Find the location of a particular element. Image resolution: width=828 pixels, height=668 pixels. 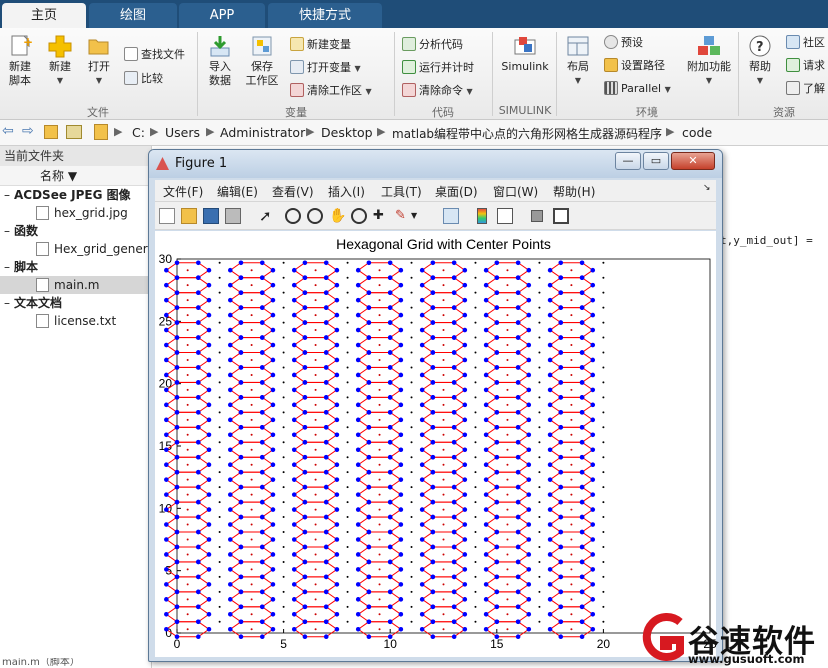

tab-home: 主页 is located at coordinates (44, 15).